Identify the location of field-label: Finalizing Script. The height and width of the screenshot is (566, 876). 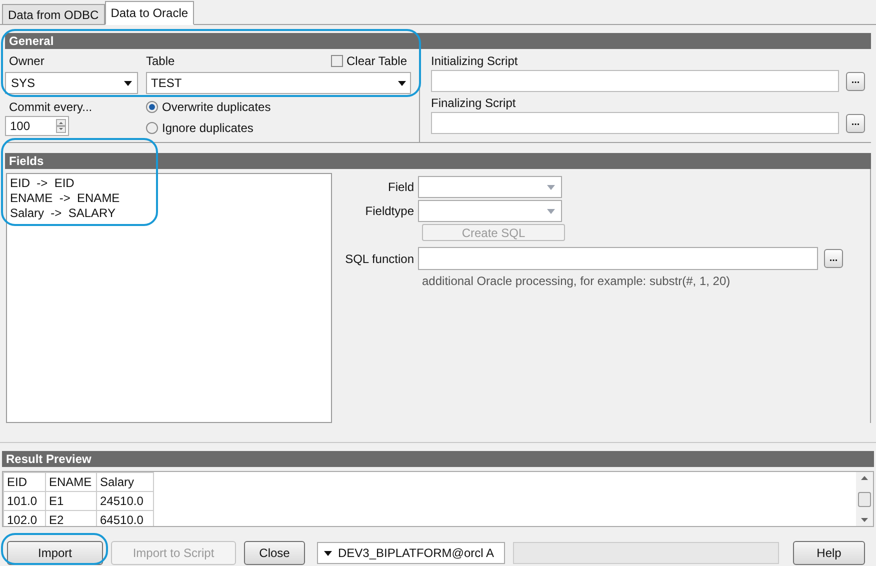
(474, 103).